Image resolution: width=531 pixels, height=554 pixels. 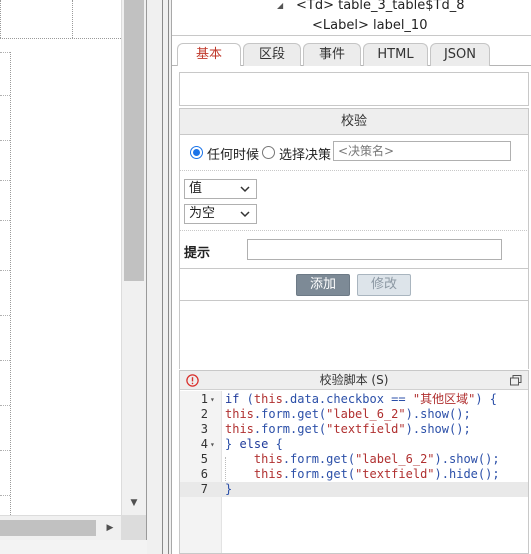 What do you see at coordinates (204, 489) in the screenshot?
I see `line-number: 7` at bounding box center [204, 489].